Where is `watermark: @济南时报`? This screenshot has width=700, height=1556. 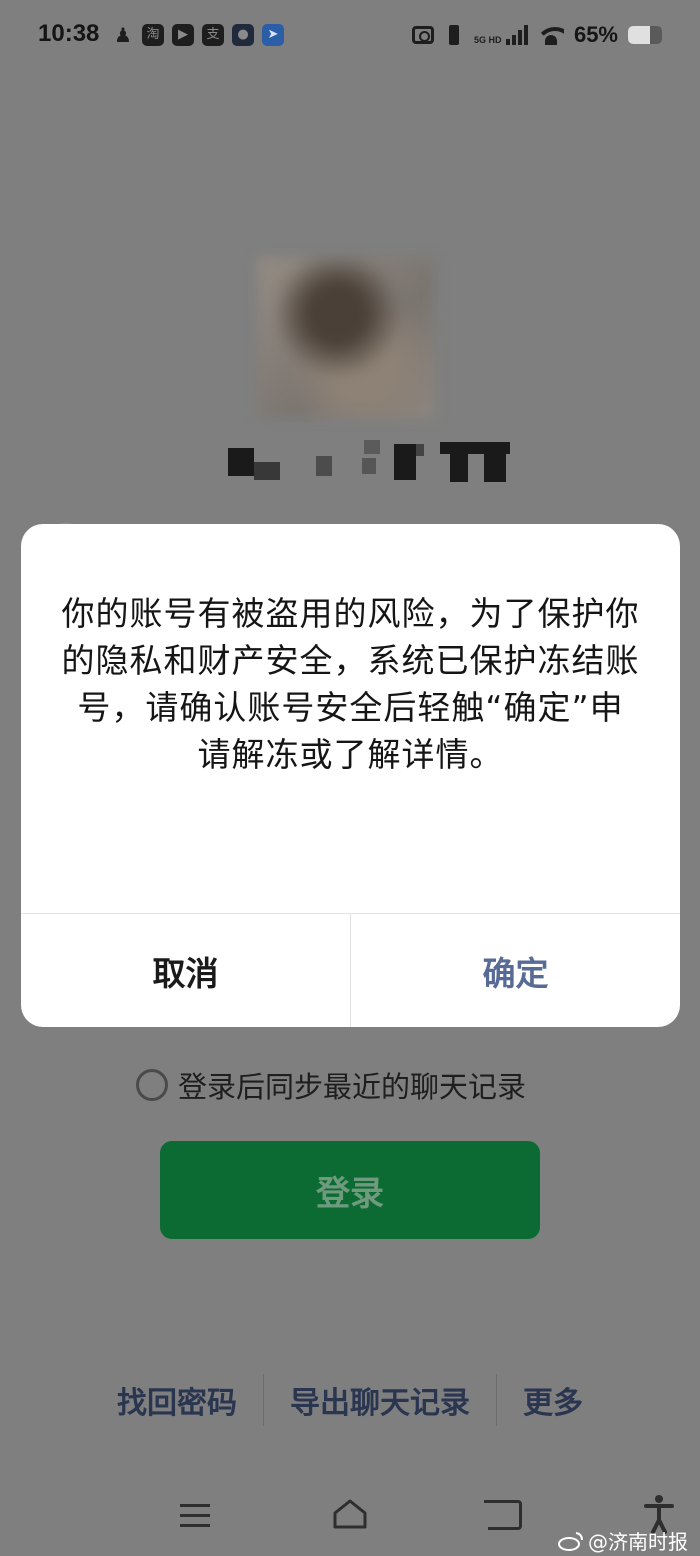 watermark: @济南时报 is located at coordinates (623, 1540).